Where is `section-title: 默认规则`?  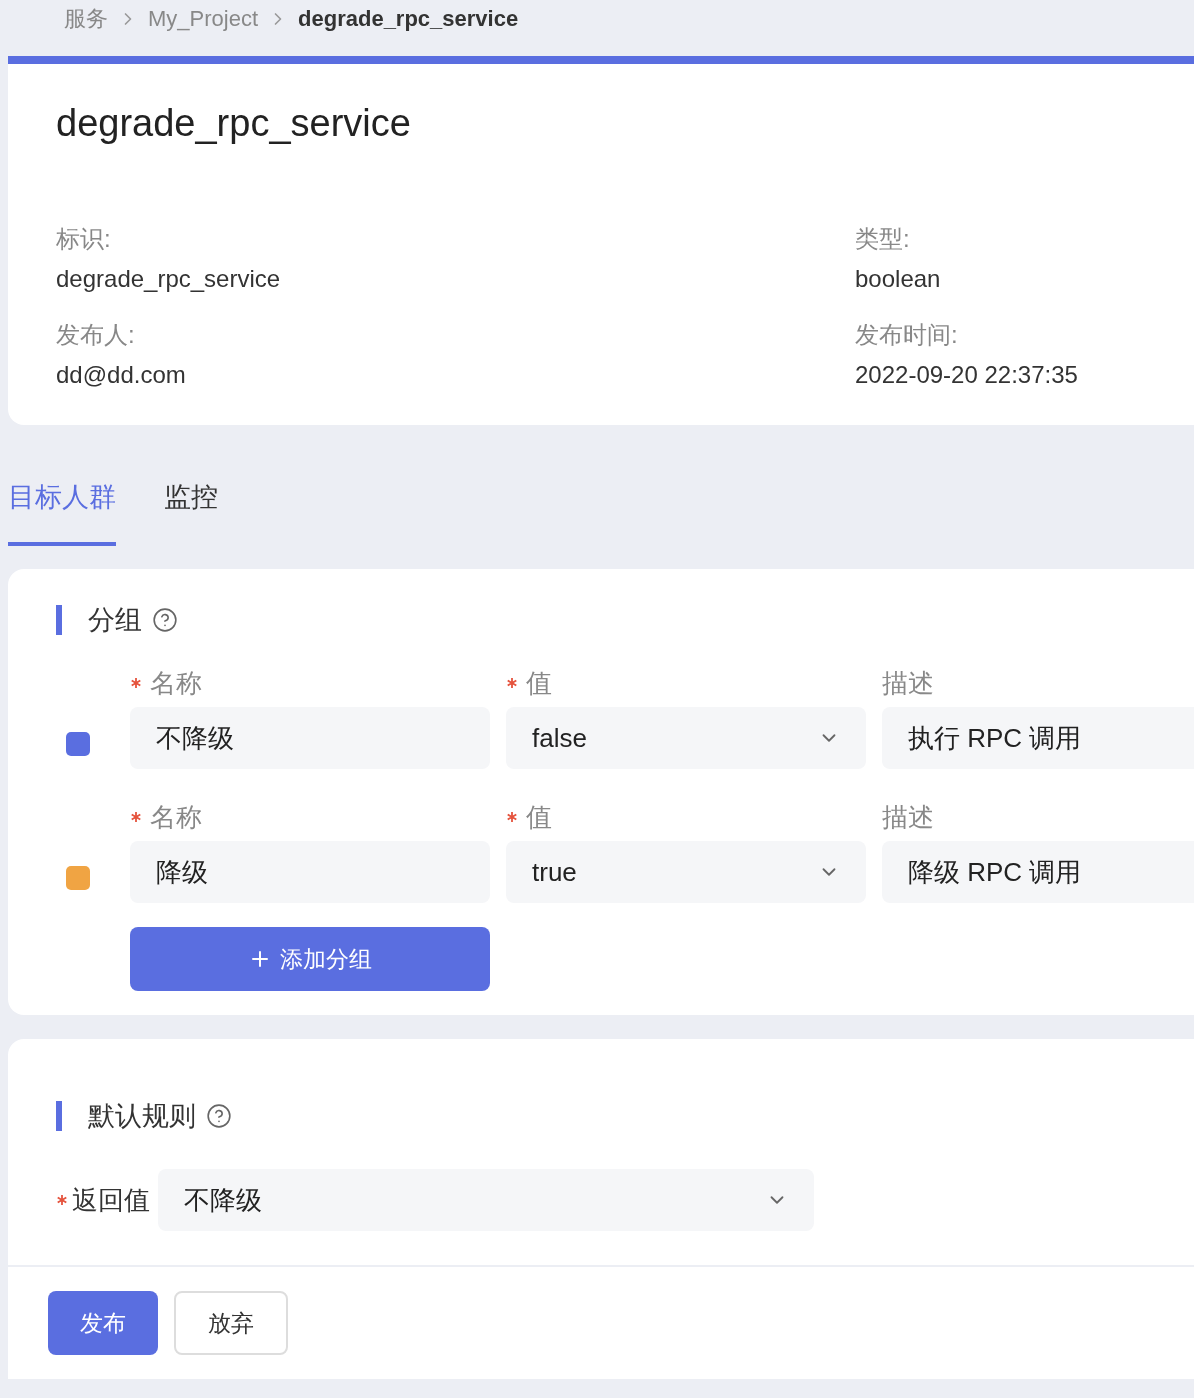 section-title: 默认规则 is located at coordinates (142, 1116).